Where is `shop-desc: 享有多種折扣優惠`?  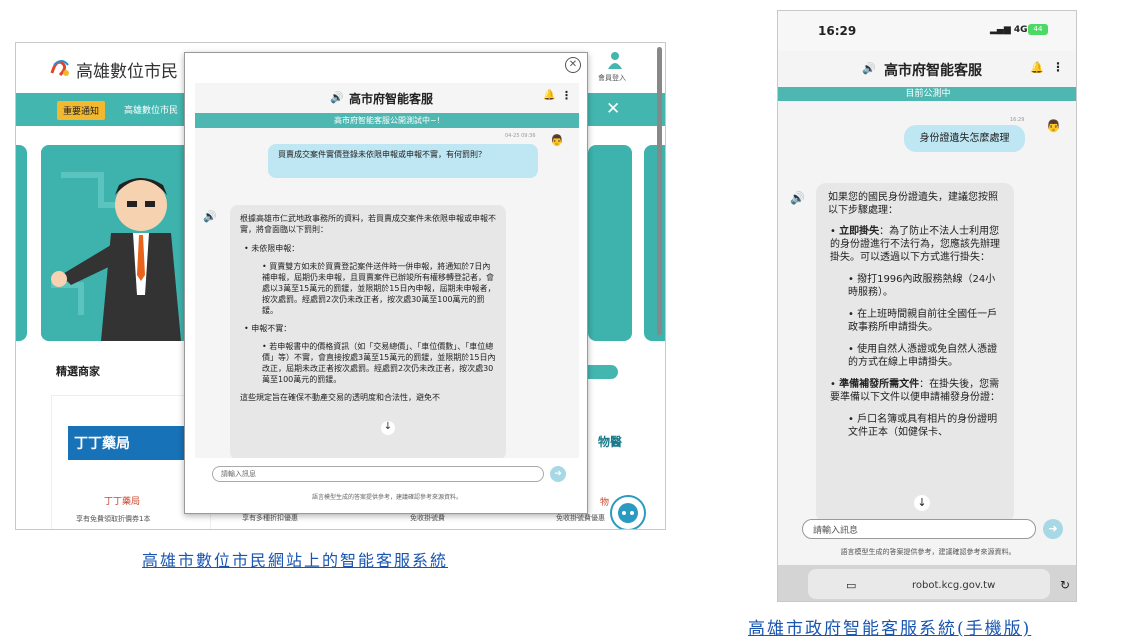 shop-desc: 享有多種折扣優惠 is located at coordinates (270, 518).